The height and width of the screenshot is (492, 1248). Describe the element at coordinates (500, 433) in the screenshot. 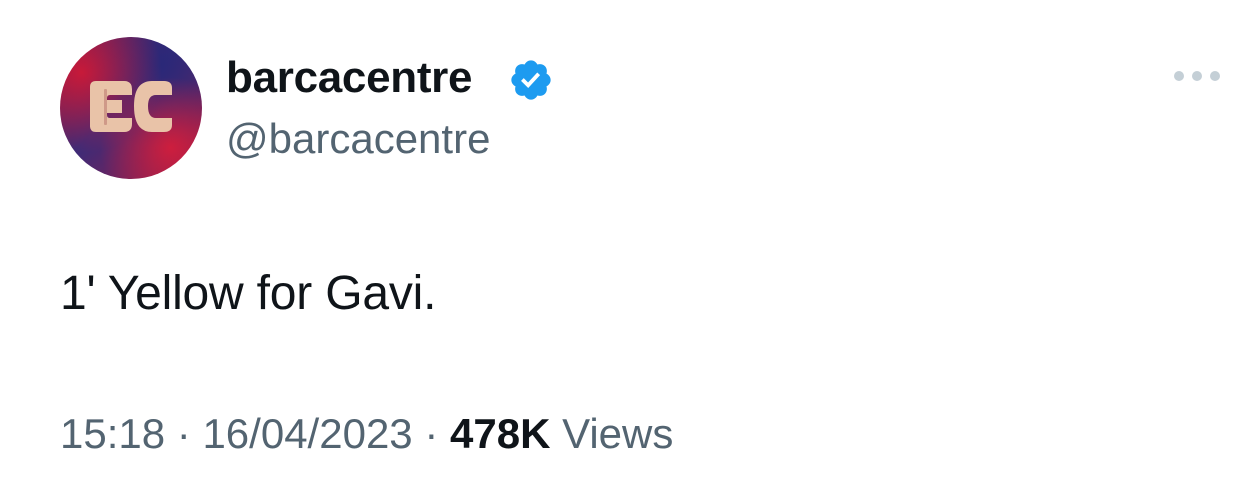

I see `views-count: 478K` at that location.